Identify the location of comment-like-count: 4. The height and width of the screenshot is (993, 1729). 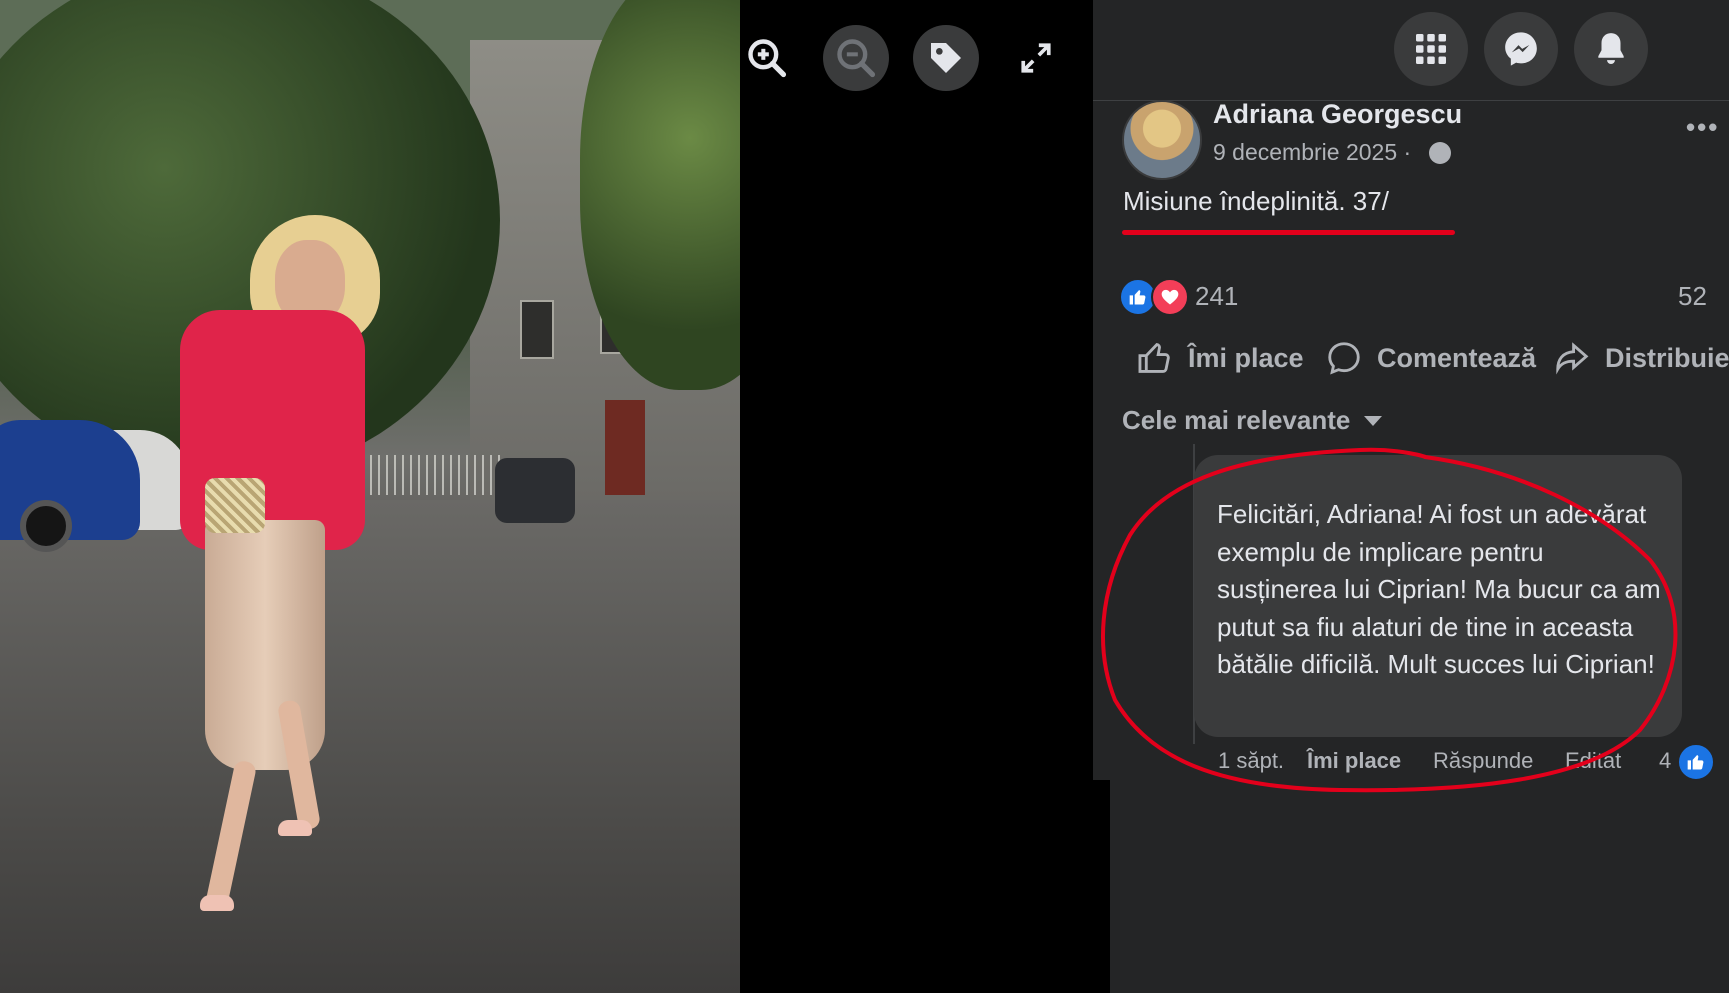
(1665, 761).